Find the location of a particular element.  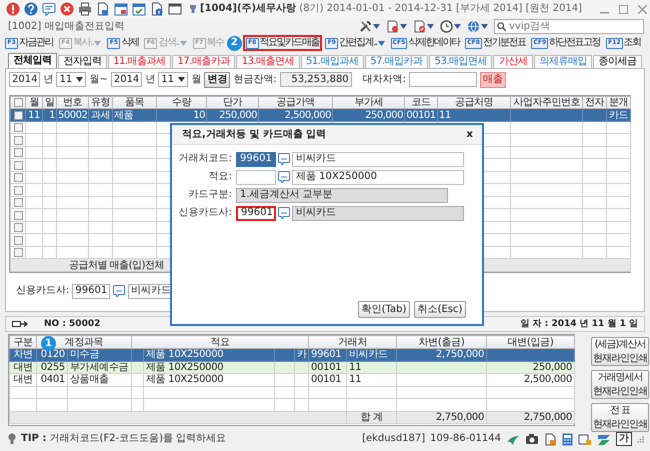

chat-icon is located at coordinates (49, 9).